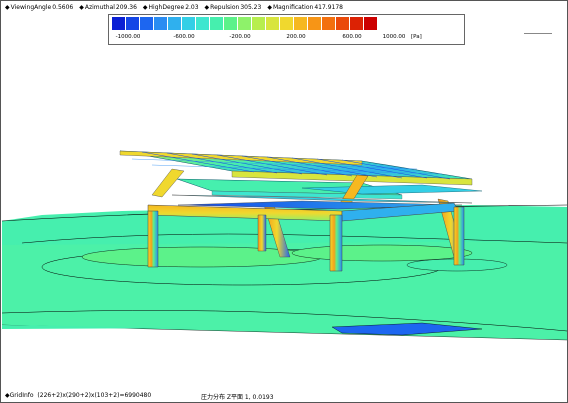  I want to click on legend-tick-label: 1000.00, so click(394, 37).